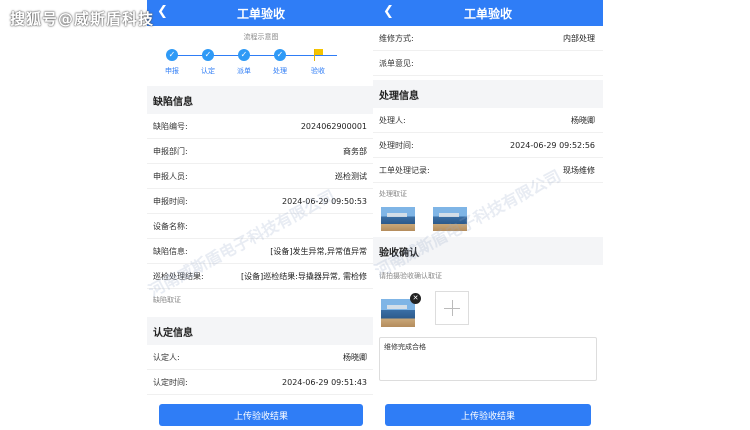 This screenshot has height=430, width=750. Describe the element at coordinates (552, 145) in the screenshot. I see `row-value: 2024-06-29 09:52:56` at that location.